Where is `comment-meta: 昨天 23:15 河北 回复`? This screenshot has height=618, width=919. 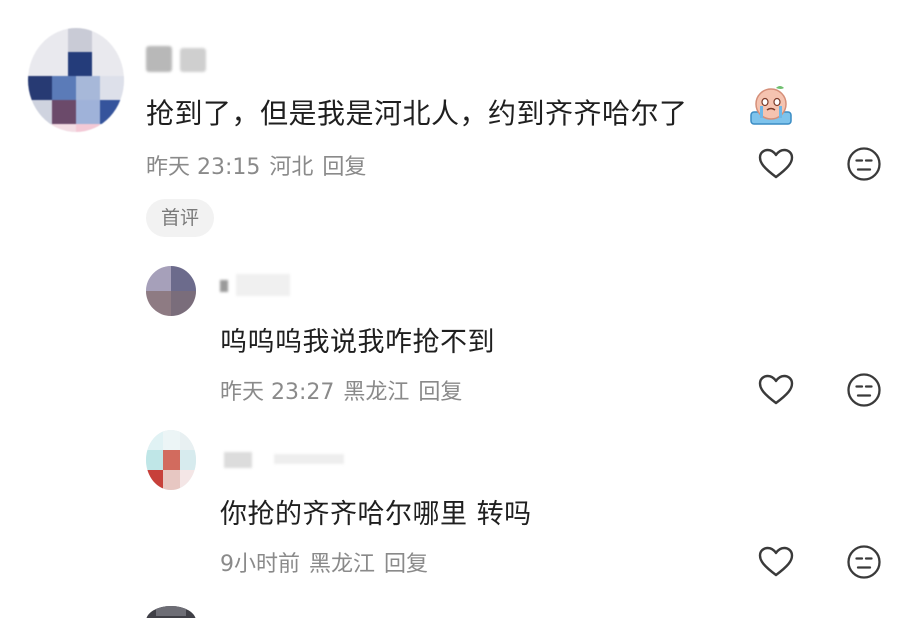 comment-meta: 昨天 23:15 河北 回复 is located at coordinates (256, 165).